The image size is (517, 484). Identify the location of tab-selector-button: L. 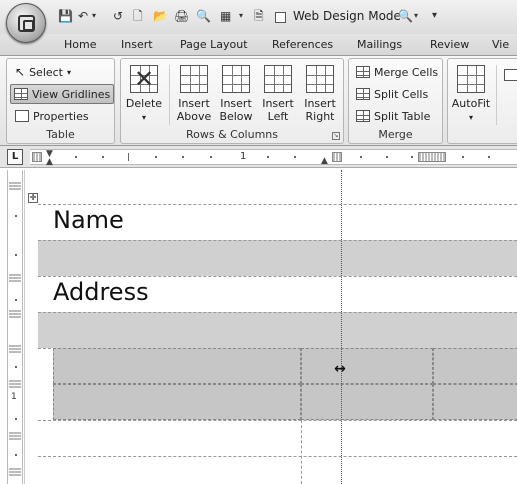
(15, 157).